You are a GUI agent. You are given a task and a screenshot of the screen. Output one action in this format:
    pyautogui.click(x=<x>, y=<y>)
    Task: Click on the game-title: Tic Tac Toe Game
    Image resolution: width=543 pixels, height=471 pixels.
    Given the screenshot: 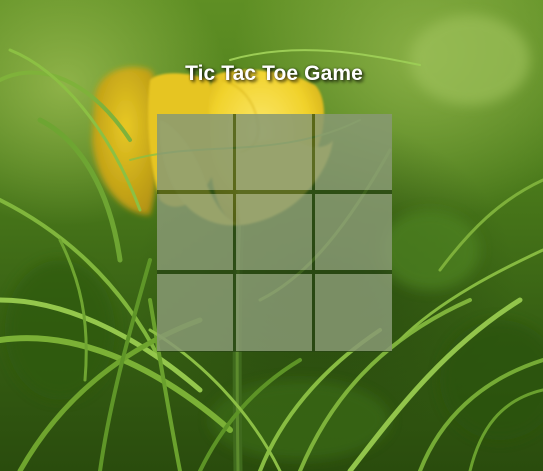 What is the action you would take?
    pyautogui.click(x=274, y=73)
    